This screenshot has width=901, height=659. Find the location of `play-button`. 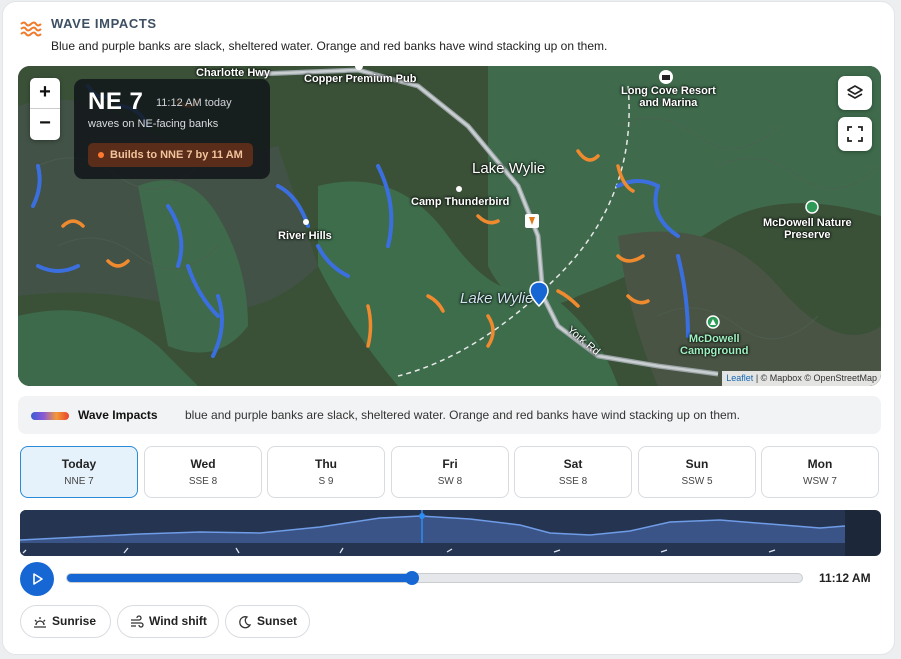

play-button is located at coordinates (37, 579).